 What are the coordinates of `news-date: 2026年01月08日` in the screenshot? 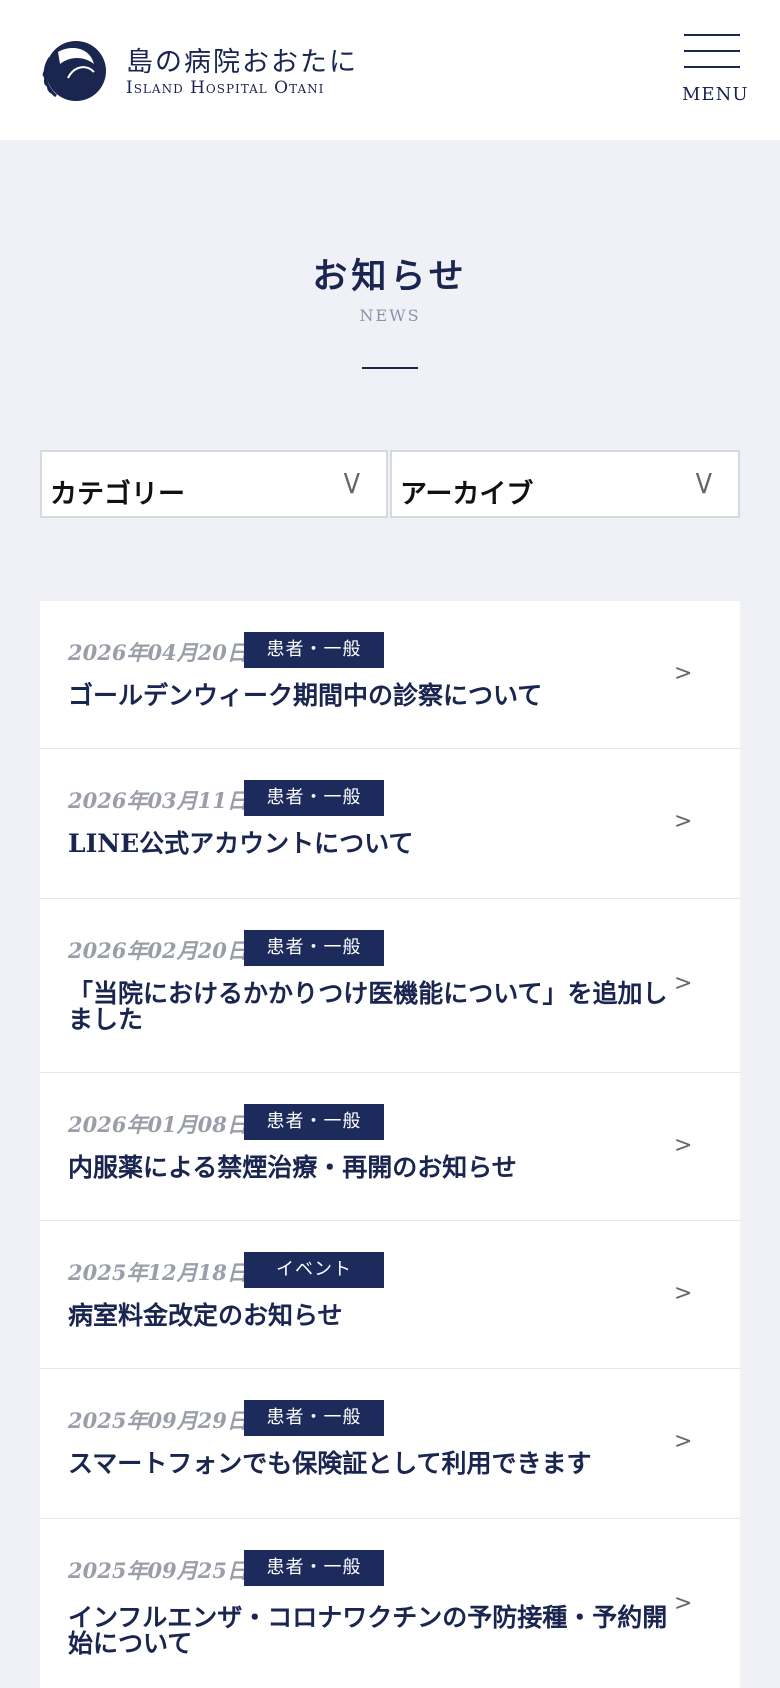 It's located at (158, 1124).